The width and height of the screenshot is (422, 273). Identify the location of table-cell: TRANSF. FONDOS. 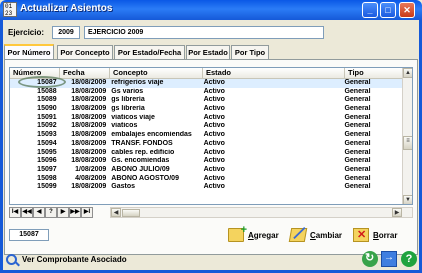
(142, 143).